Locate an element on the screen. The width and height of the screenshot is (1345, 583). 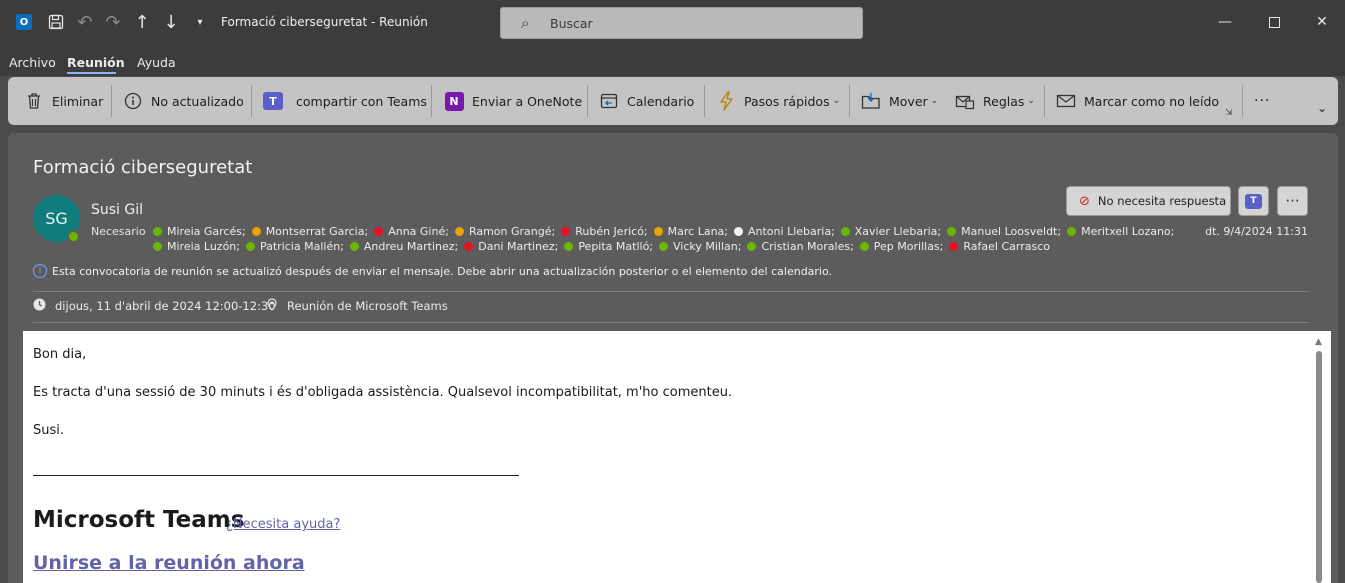
more-actions-button: ··· is located at coordinates (1292, 201).